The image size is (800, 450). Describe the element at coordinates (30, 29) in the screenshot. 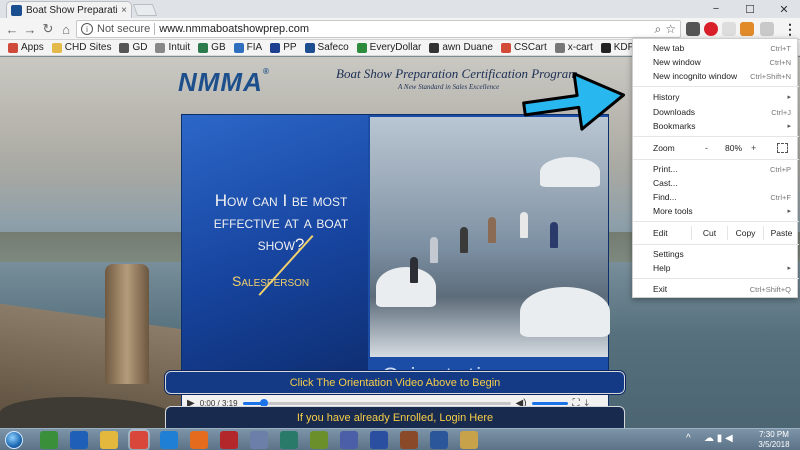

I see `forward-button: →` at that location.